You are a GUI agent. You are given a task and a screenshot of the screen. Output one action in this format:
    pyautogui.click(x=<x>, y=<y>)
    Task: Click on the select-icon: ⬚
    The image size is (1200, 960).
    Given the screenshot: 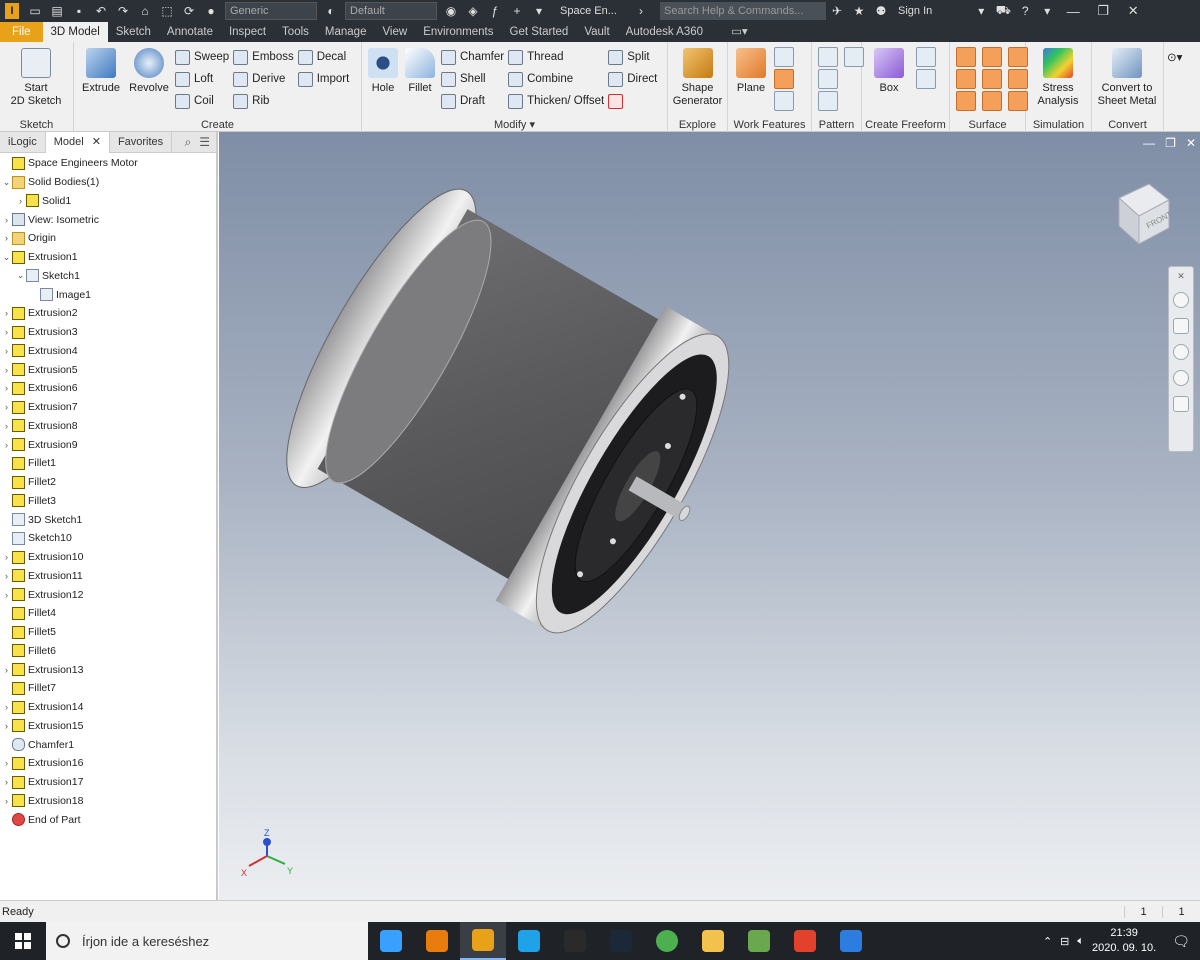 What is the action you would take?
    pyautogui.click(x=167, y=11)
    